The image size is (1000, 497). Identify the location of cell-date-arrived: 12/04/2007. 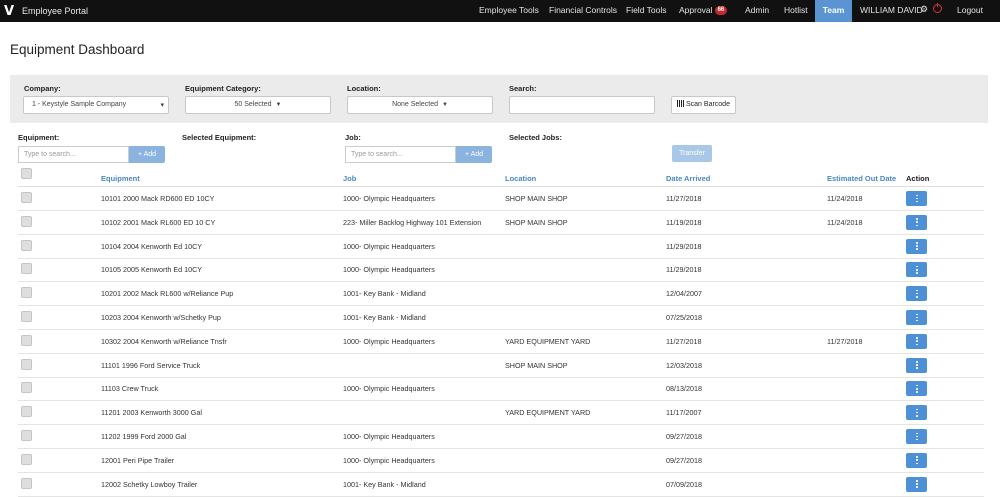
(684, 294).